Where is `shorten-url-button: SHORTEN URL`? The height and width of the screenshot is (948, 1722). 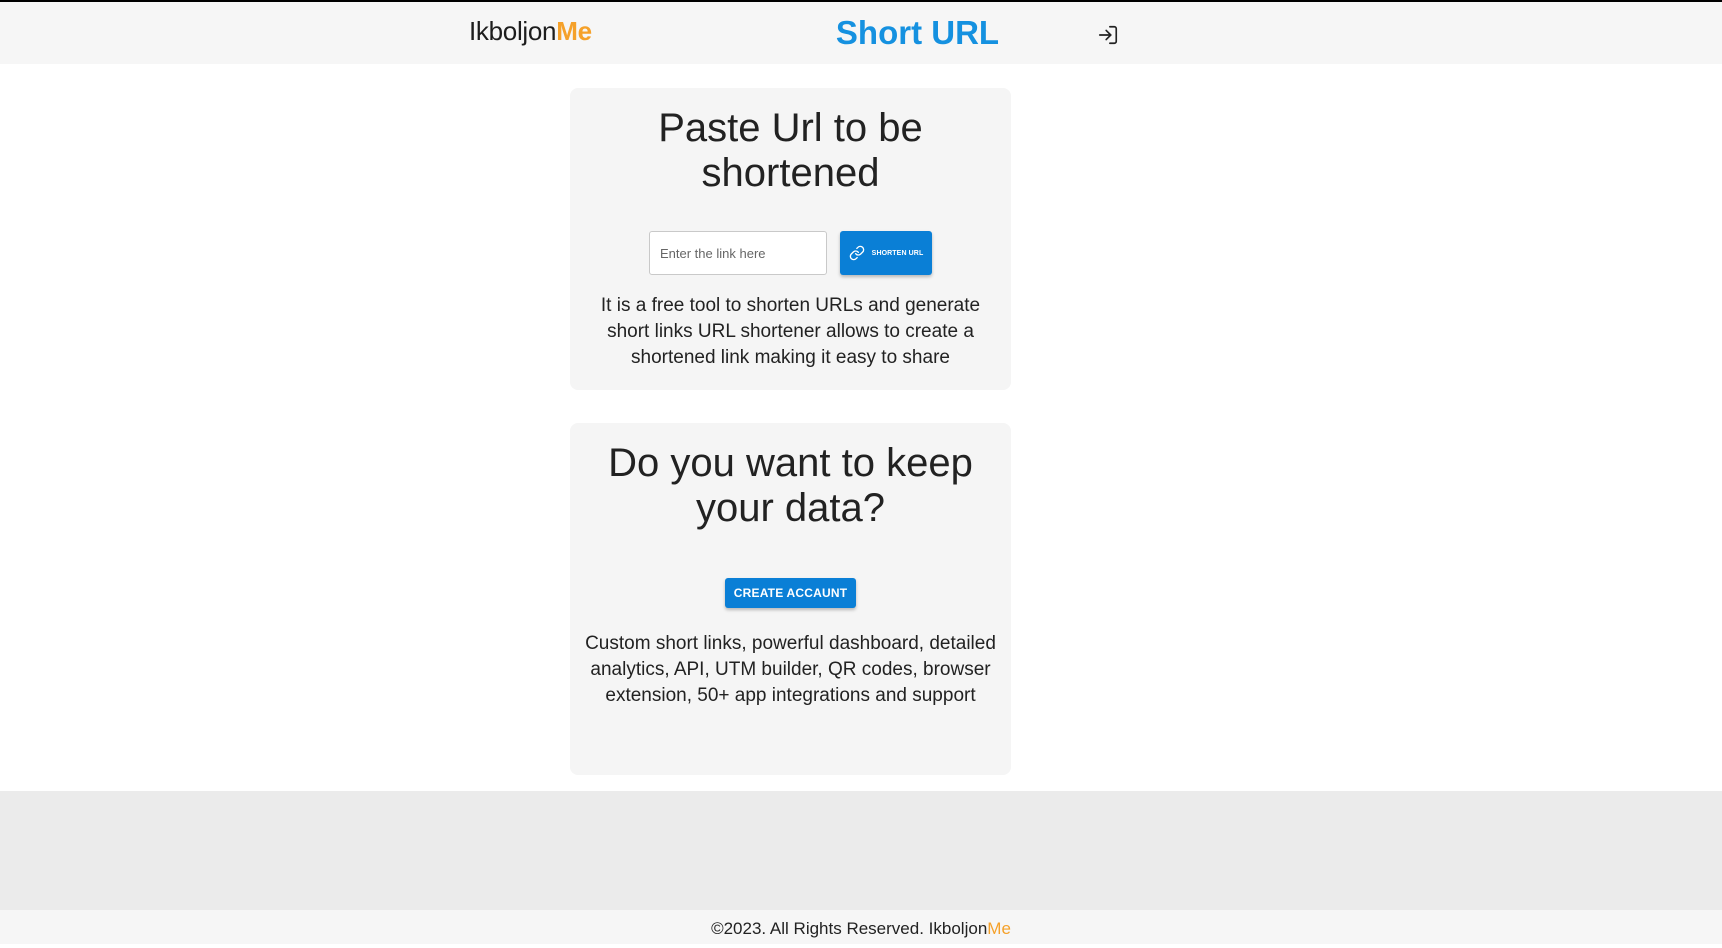
shorten-url-button: SHORTEN URL is located at coordinates (886, 253).